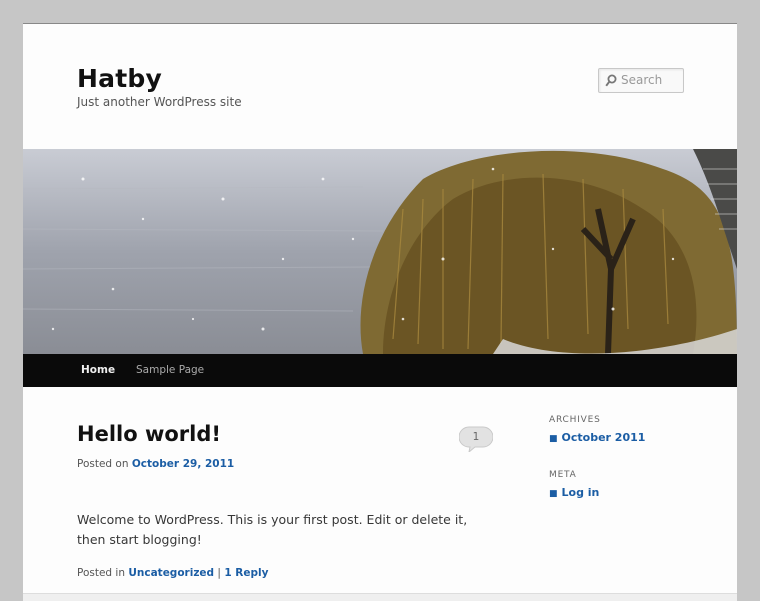 The image size is (760, 601). What do you see at coordinates (101, 573) in the screenshot?
I see `posted-in-prefix: Posted in` at bounding box center [101, 573].